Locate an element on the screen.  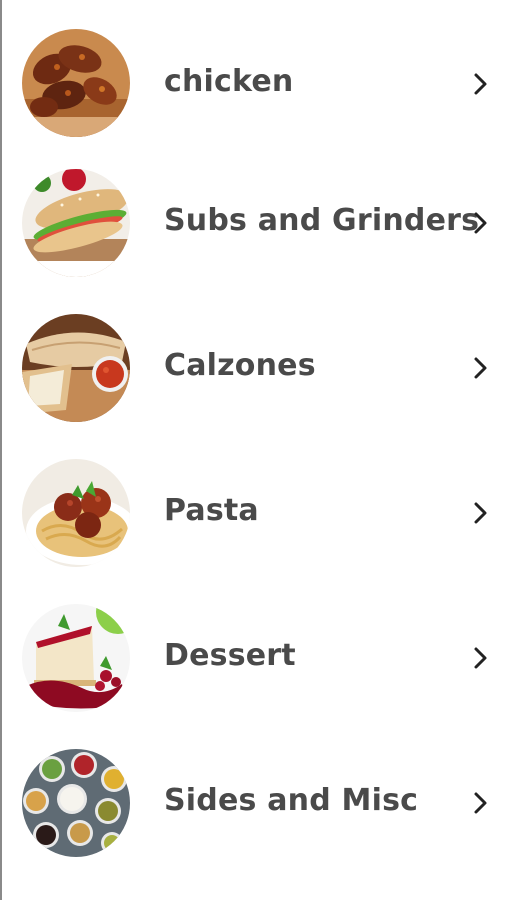
dessert-thumbnail is located at coordinates (76, 658).